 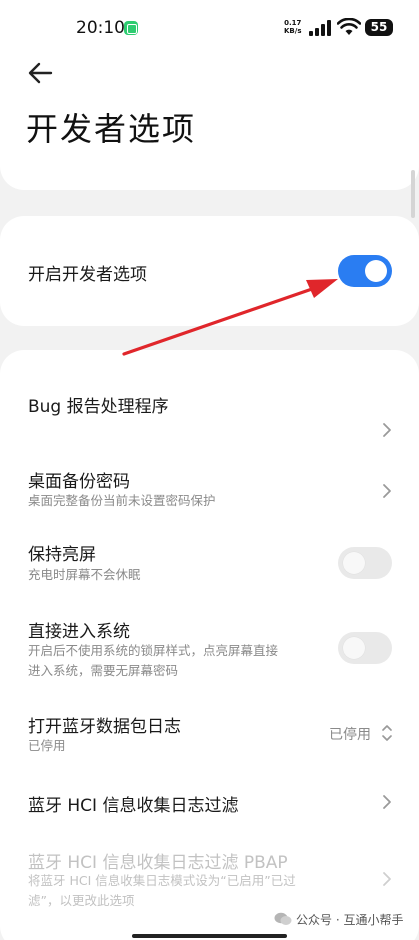 I want to click on page-header: 开发者选项, so click(x=209, y=123).